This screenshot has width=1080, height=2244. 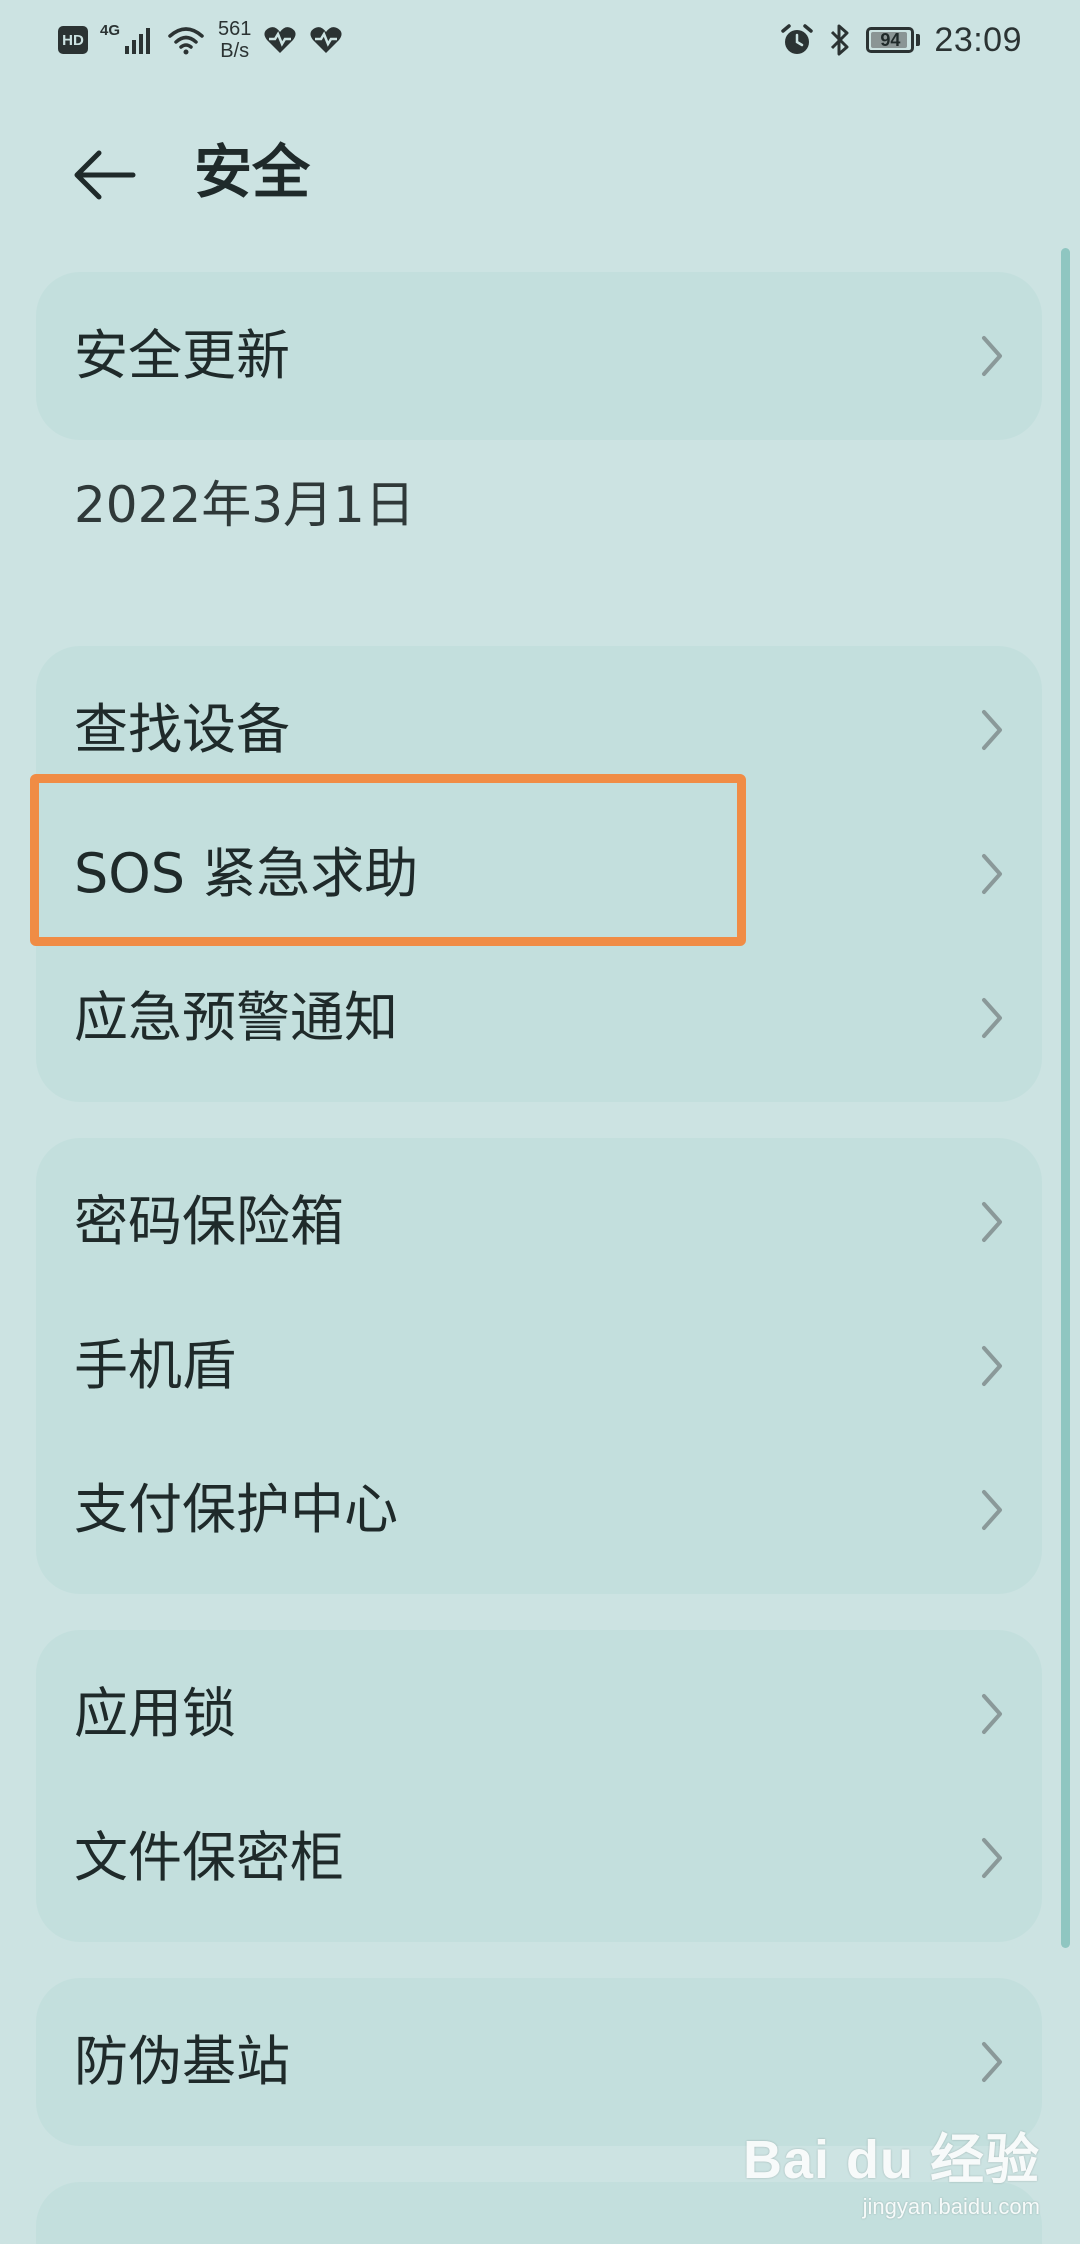 What do you see at coordinates (539, 1510) in the screenshot?
I see `row-payment-protection: 支付保护中心` at bounding box center [539, 1510].